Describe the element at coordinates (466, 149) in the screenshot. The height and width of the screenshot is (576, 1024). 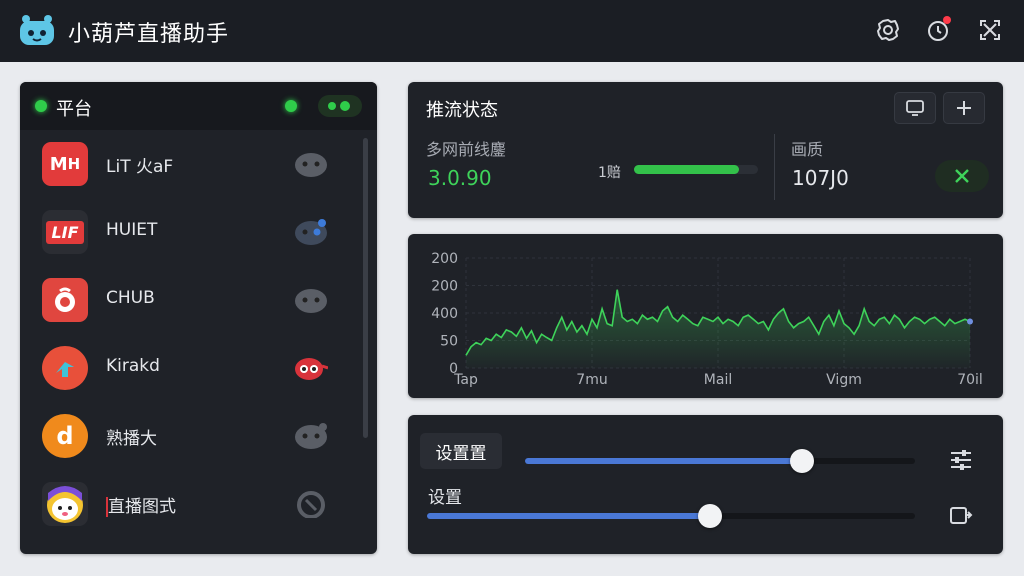
I see `multi-network-label: 多网前线鏖` at that location.